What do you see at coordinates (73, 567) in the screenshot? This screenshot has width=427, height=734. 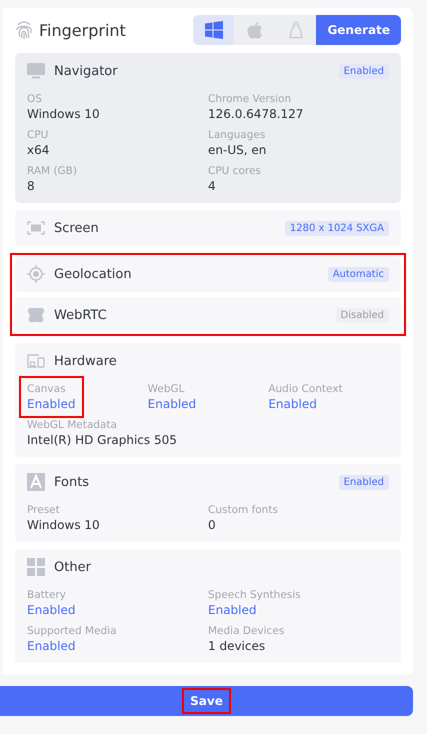 I see `section-title: Other` at bounding box center [73, 567].